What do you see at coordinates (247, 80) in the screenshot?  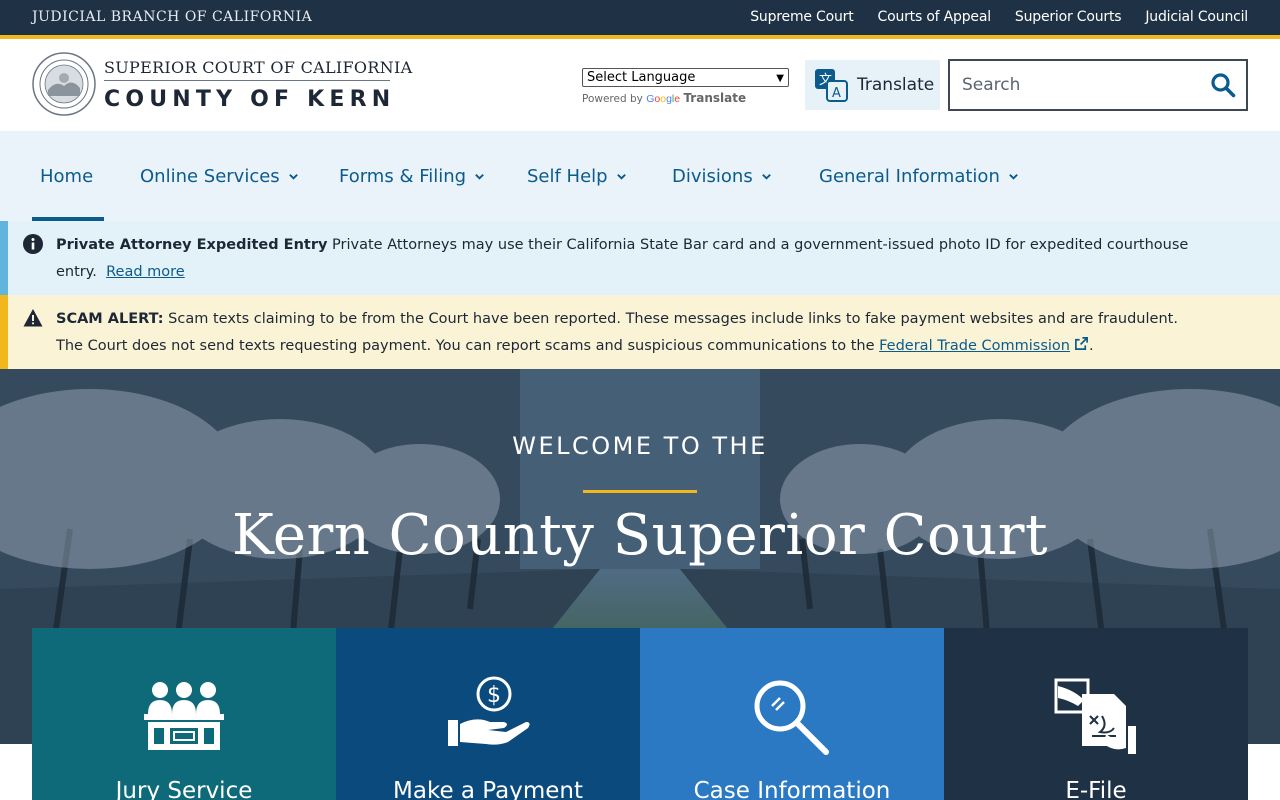 I see `logo-divider` at bounding box center [247, 80].